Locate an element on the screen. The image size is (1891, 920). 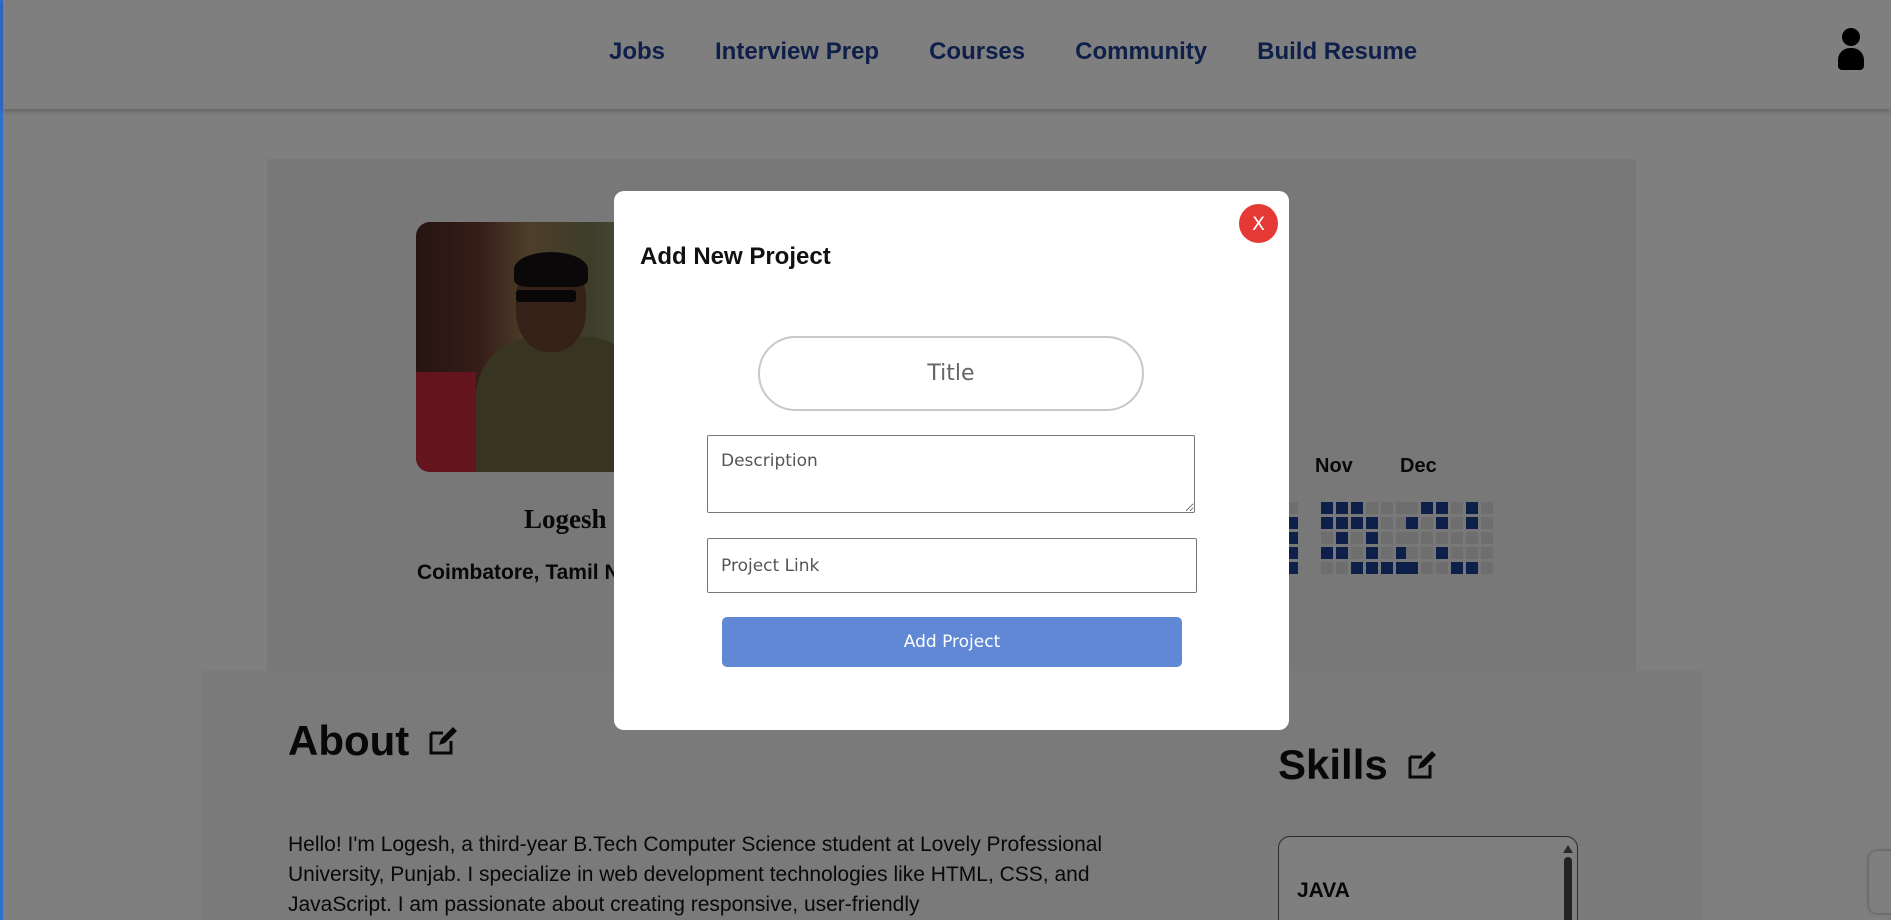
add-project-button: Add Project is located at coordinates (952, 642).